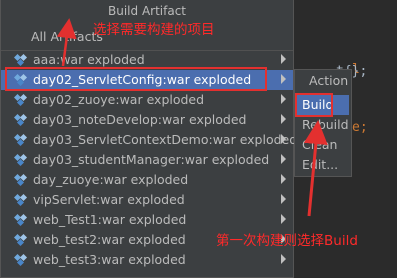 This screenshot has width=397, height=278. I want to click on arrow-to-project, so click(66, 42).